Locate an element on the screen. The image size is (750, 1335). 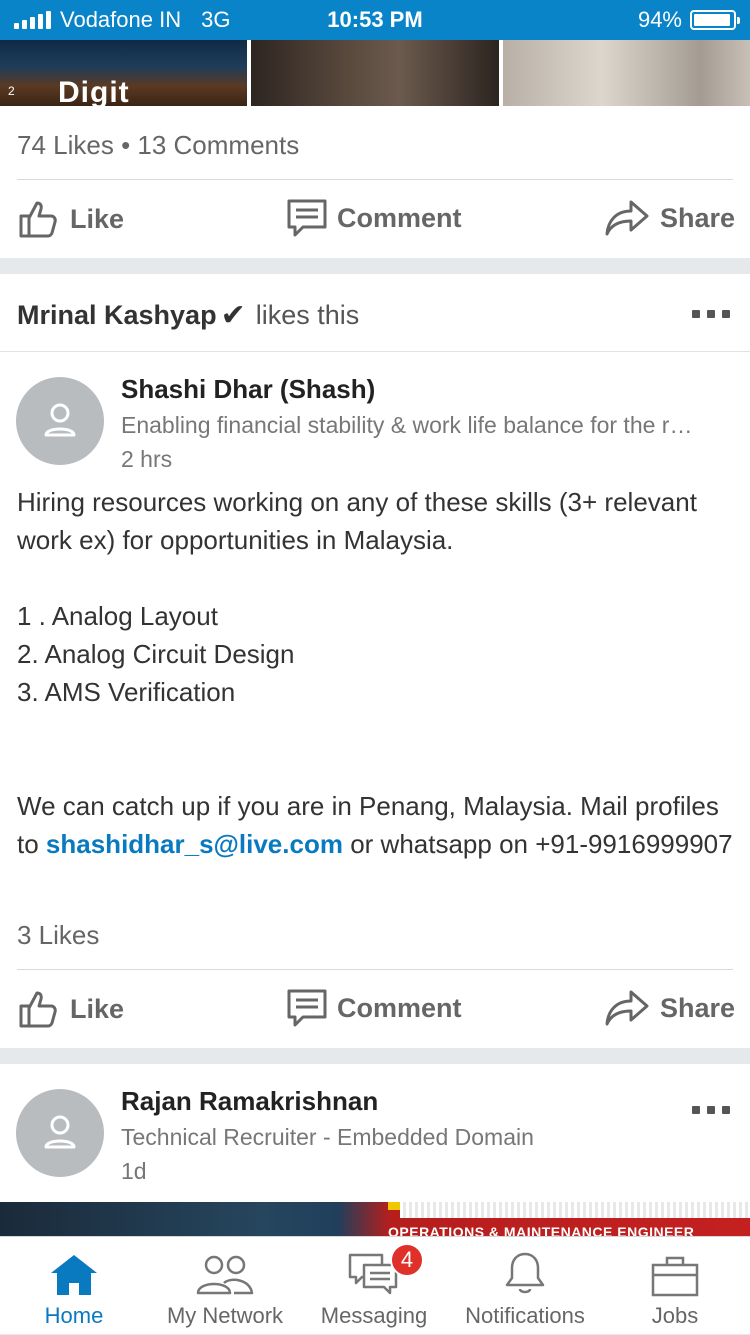
tab-home: Home is located at coordinates (74, 1286).